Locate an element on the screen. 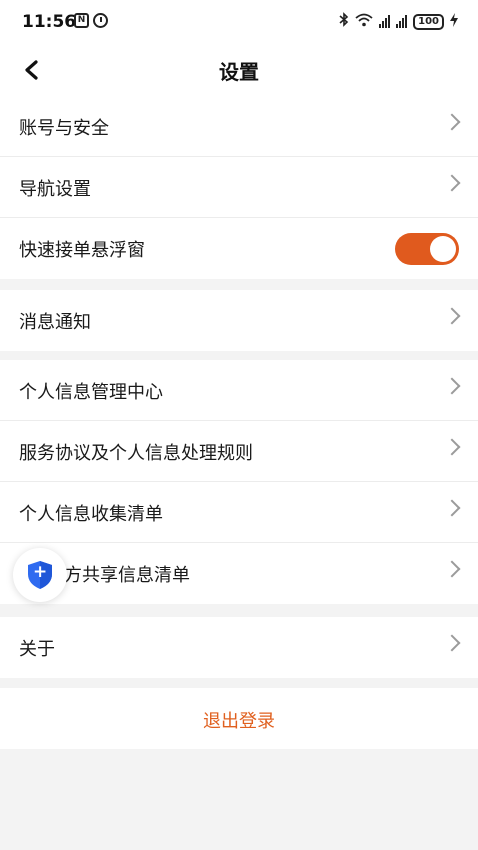  quick-float-window-toggle is located at coordinates (427, 249).